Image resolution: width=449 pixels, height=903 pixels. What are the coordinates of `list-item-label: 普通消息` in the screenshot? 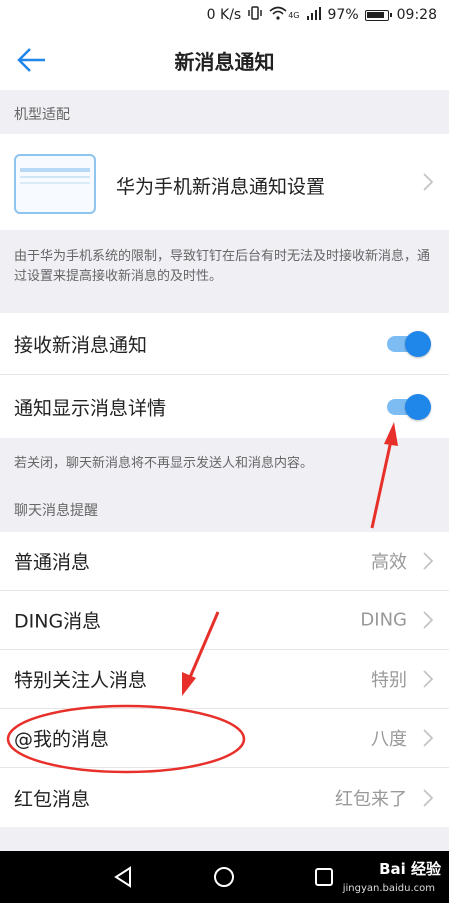 It's located at (52, 562).